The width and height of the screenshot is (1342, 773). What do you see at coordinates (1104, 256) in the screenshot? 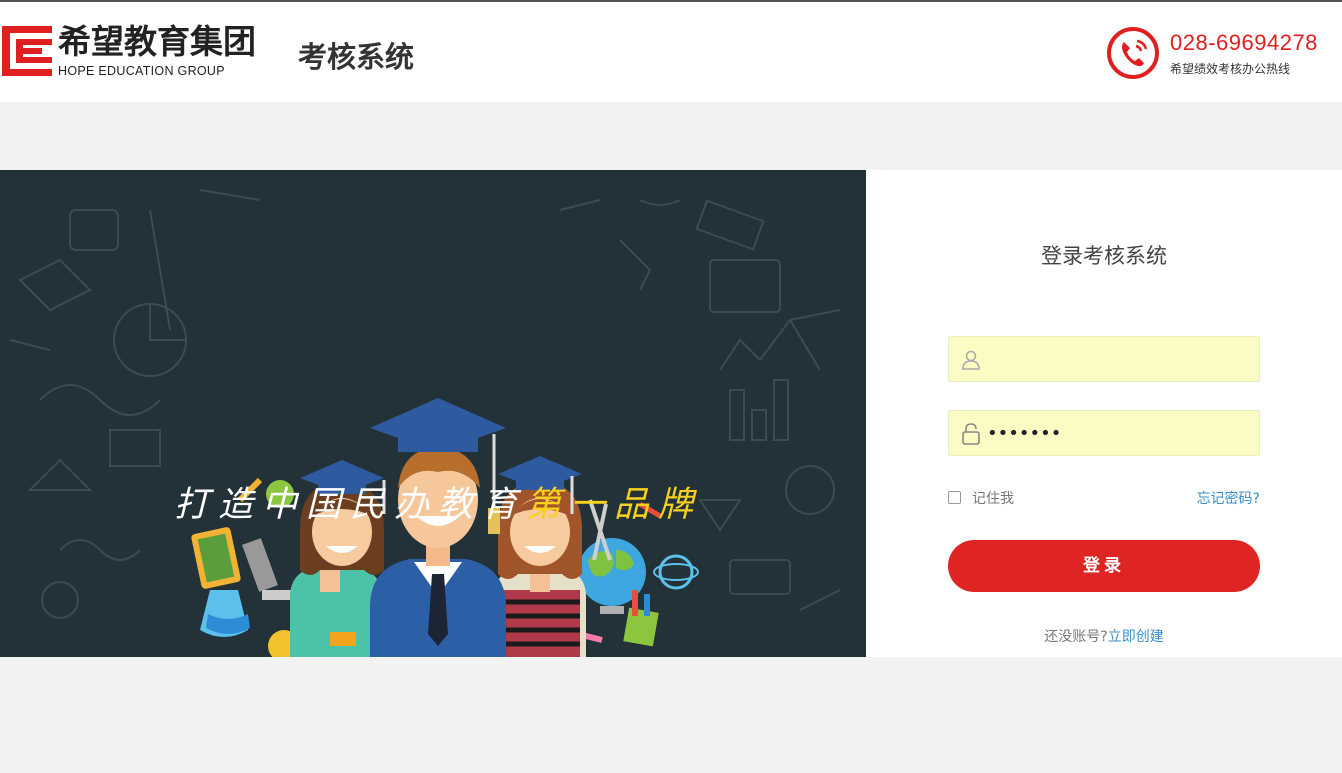
I see `login-title: 登录考核系统` at bounding box center [1104, 256].